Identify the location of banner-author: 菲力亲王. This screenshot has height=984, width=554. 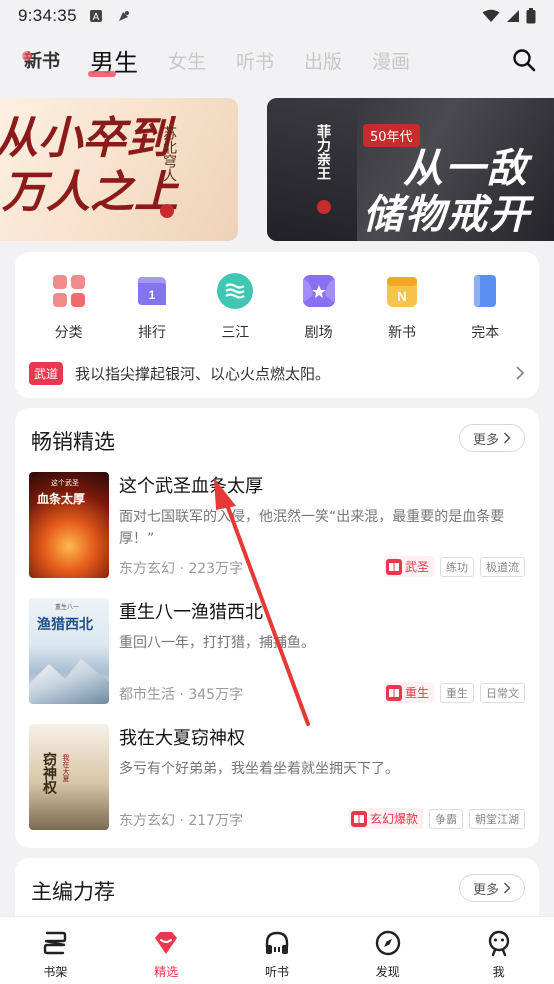
(323, 152).